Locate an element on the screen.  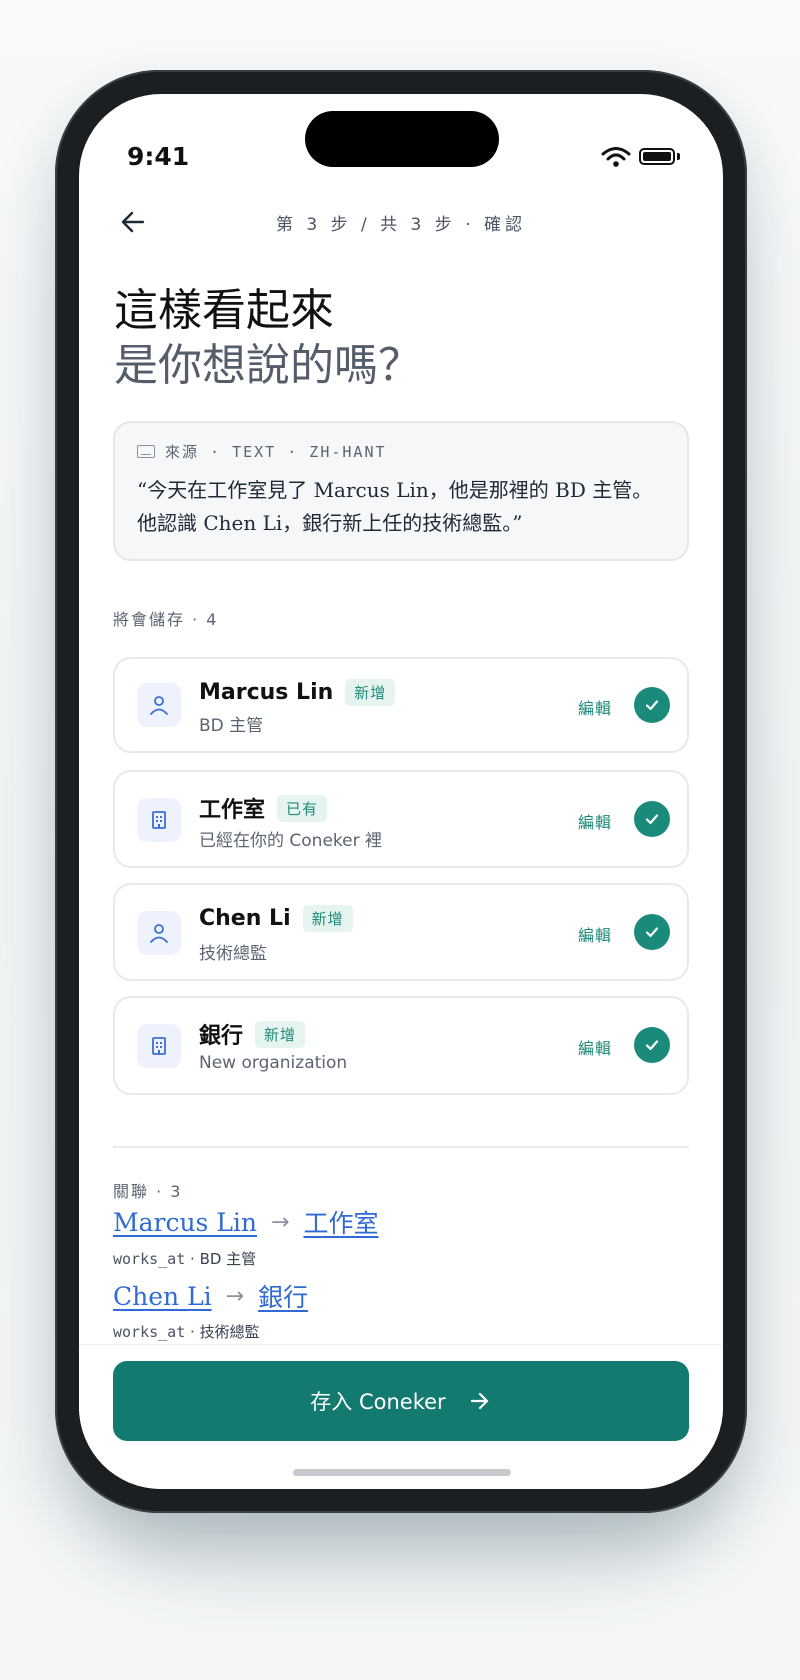
entity-subtitle: New organization is located at coordinates (273, 1063).